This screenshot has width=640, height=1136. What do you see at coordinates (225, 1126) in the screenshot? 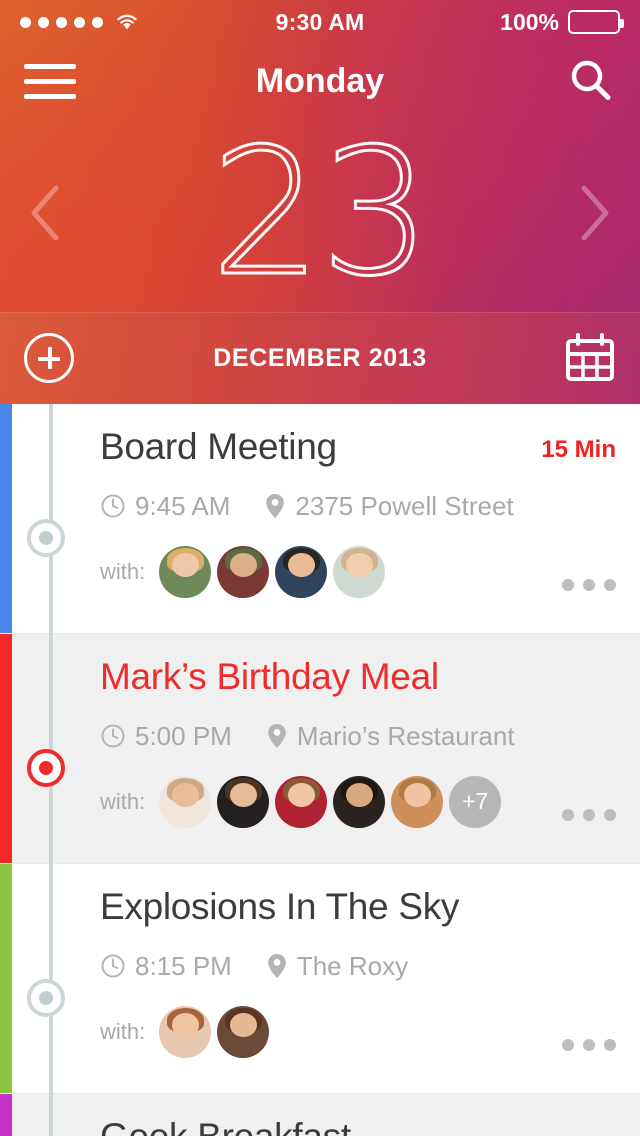
I see `event-title: Geek Breakfast` at bounding box center [225, 1126].